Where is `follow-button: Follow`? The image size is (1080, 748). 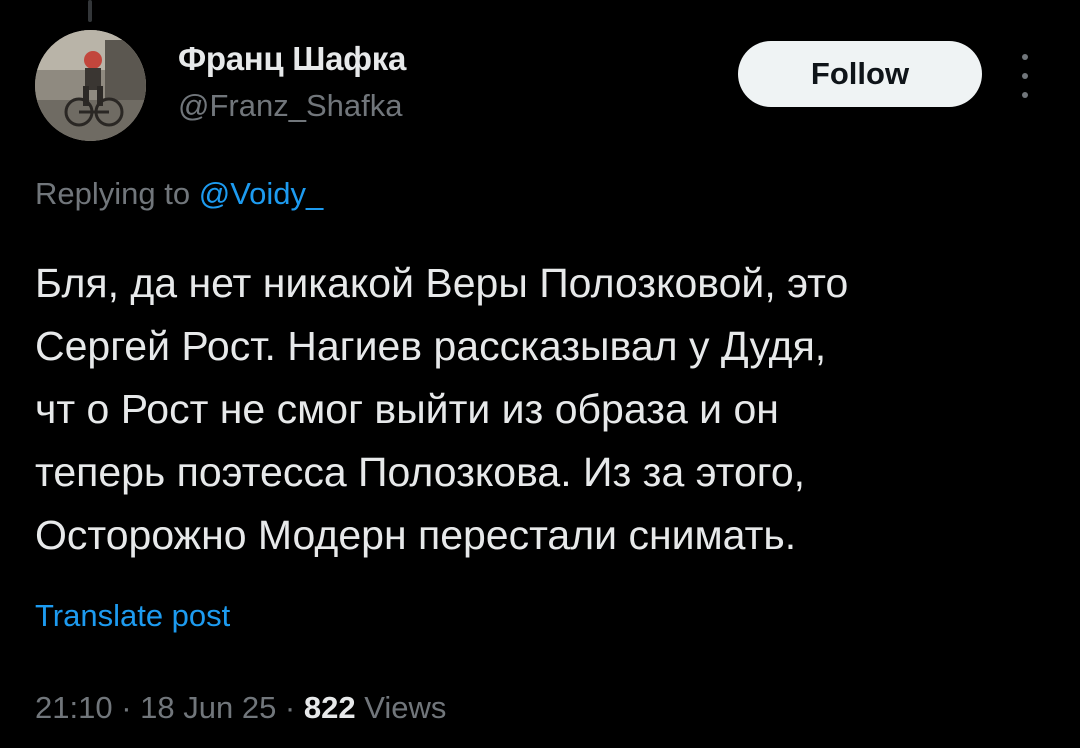 follow-button: Follow is located at coordinates (860, 74).